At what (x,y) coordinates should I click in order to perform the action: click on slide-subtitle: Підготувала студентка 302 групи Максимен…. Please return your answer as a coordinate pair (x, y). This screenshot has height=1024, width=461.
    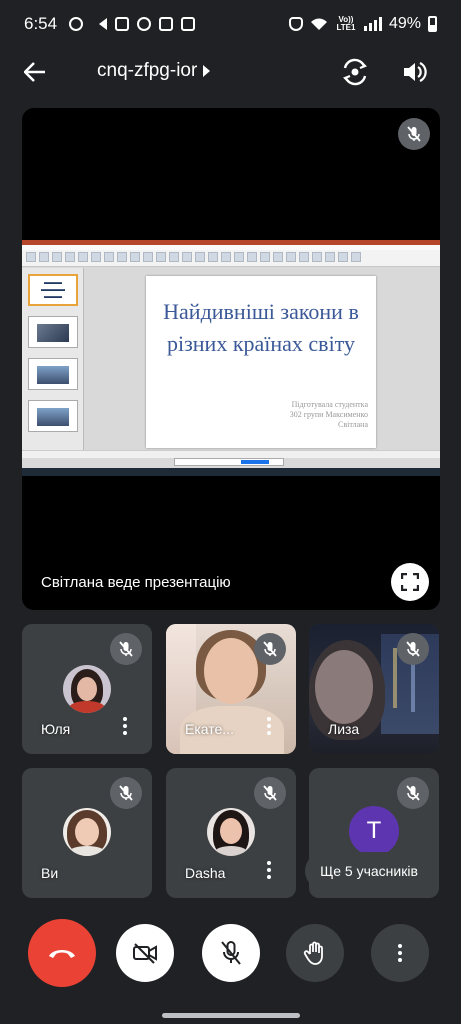
    Looking at the image, I should click on (328, 414).